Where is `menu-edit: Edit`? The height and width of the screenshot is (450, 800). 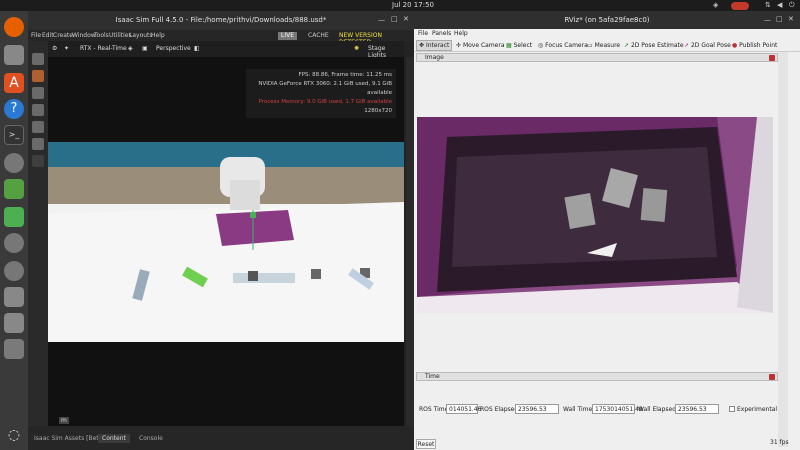 menu-edit: Edit is located at coordinates (48, 35).